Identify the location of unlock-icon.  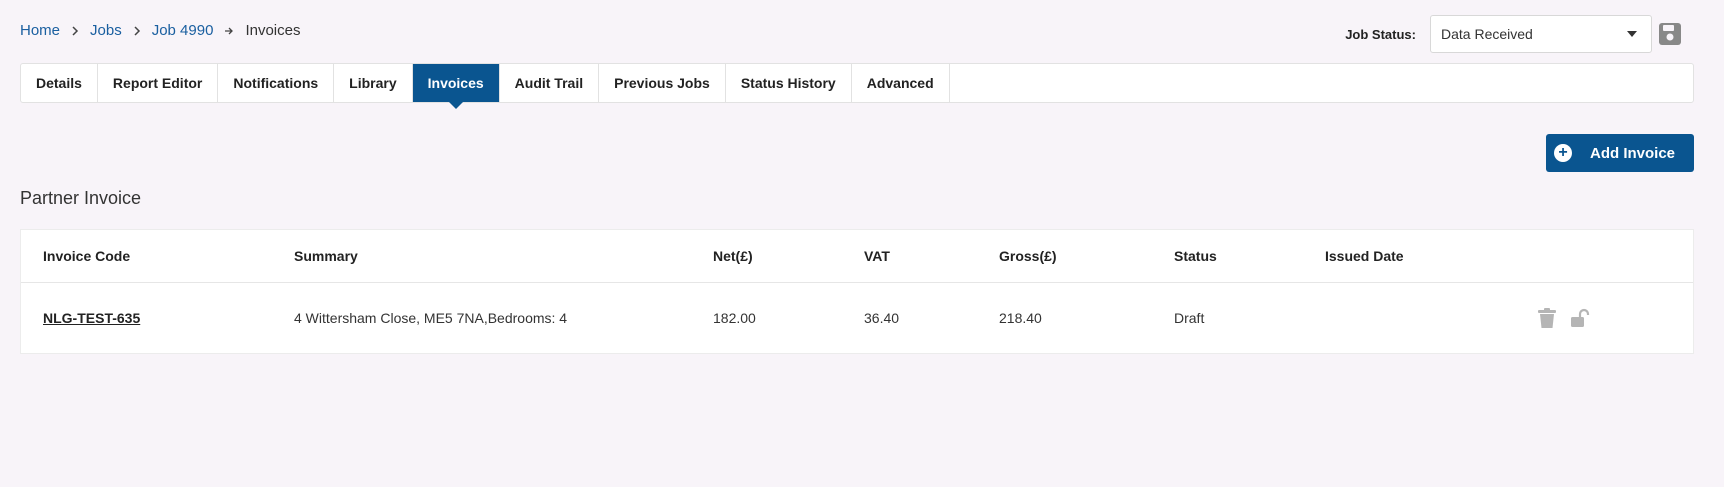
(1580, 318).